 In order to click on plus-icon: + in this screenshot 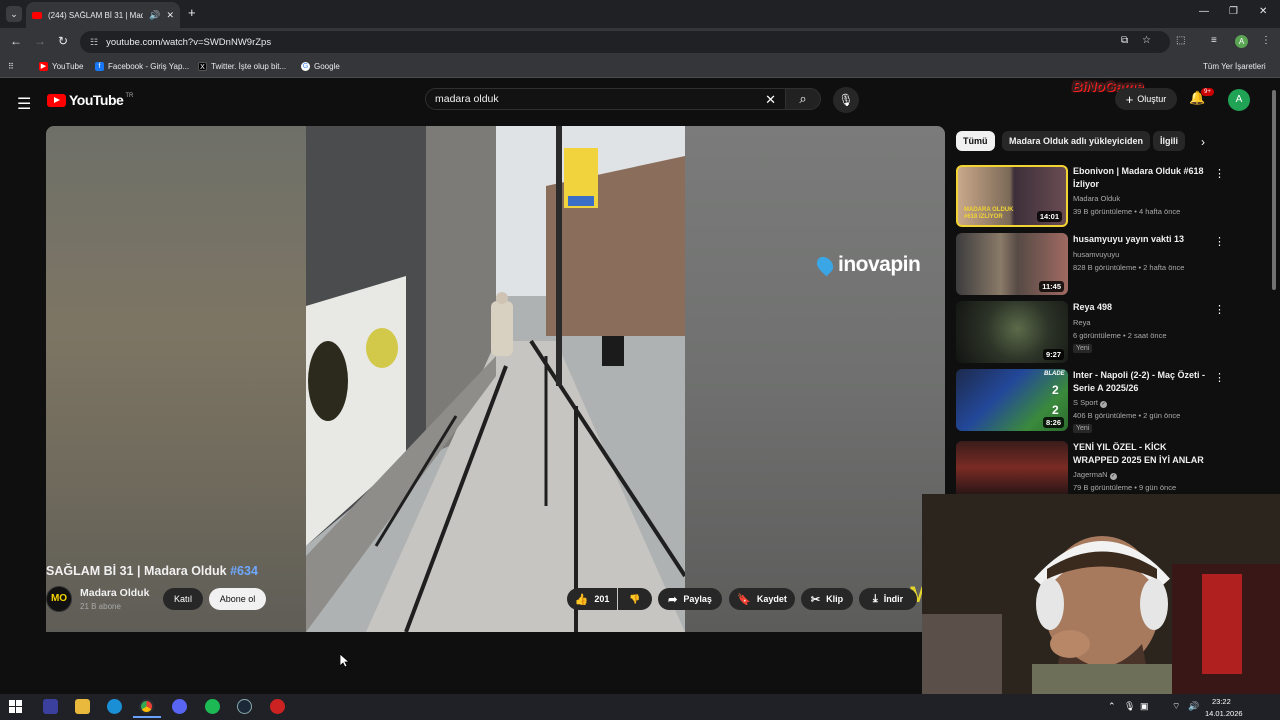, I will do `click(1129, 99)`.